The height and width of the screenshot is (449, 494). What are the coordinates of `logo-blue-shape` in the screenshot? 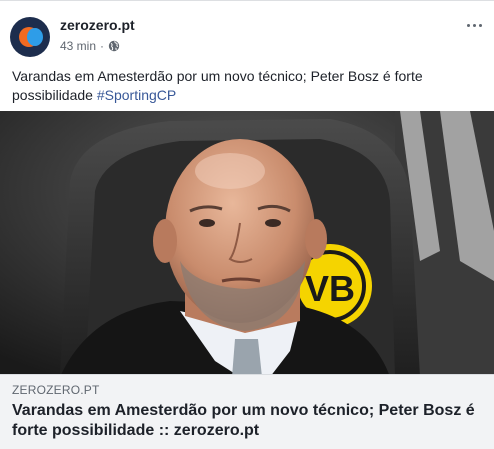 It's located at (35, 37).